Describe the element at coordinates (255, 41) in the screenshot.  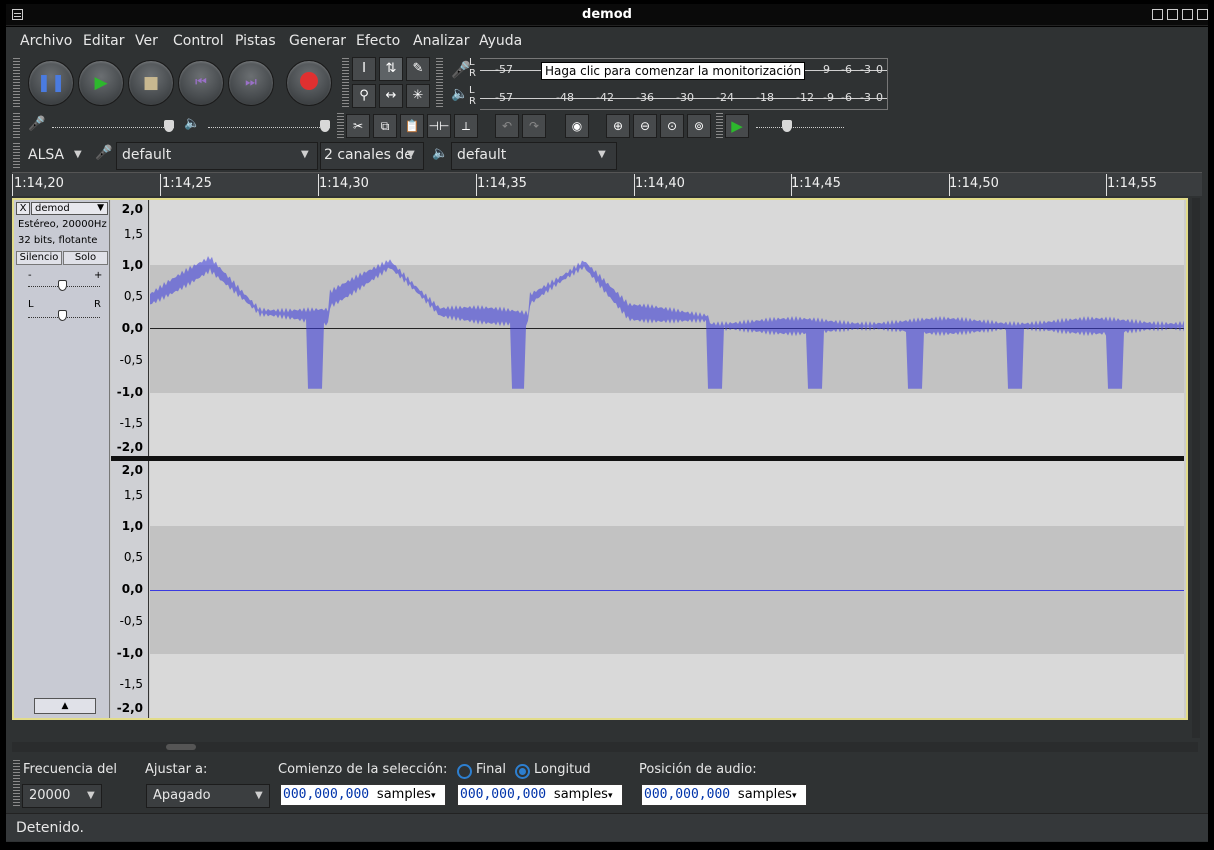
I see `menu-pistas: Pistas` at that location.